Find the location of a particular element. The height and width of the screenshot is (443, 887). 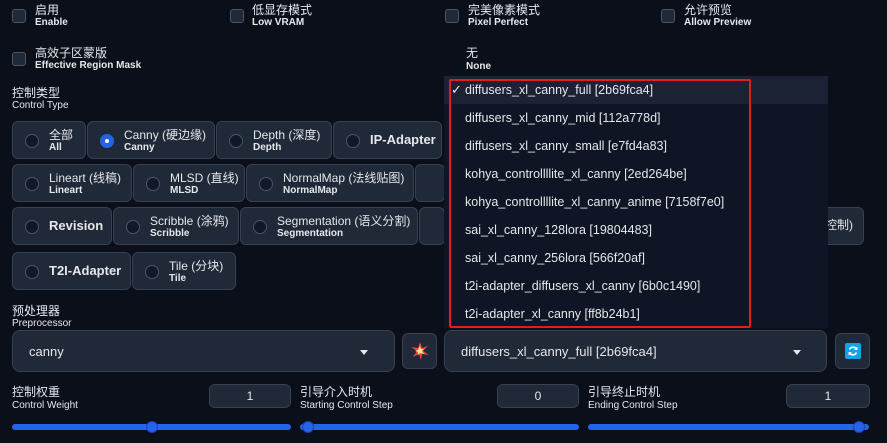

explosion-icon is located at coordinates (420, 351).